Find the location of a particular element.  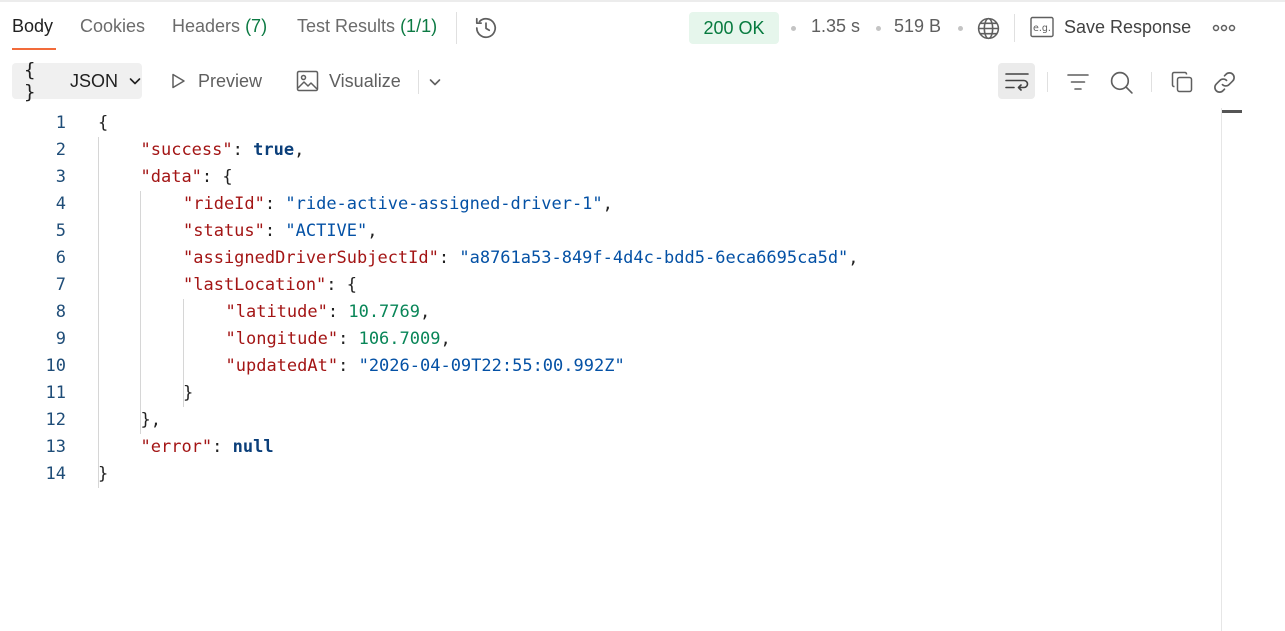

code-line: 14} is located at coordinates (610, 474).